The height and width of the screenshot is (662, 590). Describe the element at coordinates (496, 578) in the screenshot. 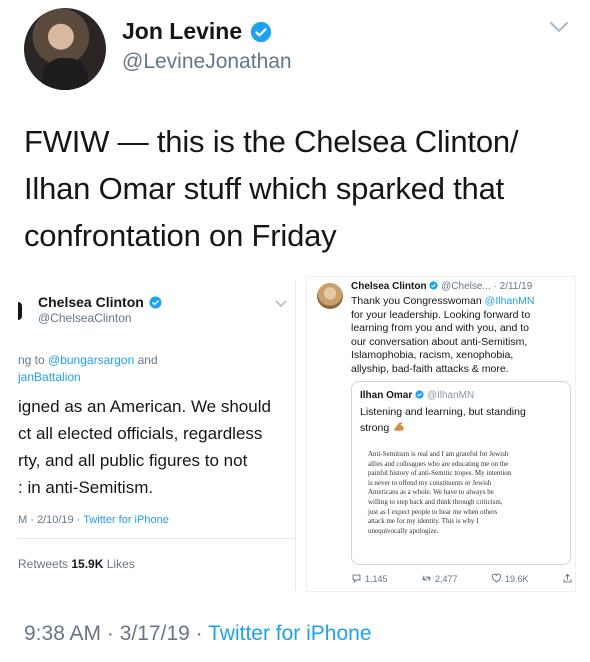

I see `heart-icon` at that location.